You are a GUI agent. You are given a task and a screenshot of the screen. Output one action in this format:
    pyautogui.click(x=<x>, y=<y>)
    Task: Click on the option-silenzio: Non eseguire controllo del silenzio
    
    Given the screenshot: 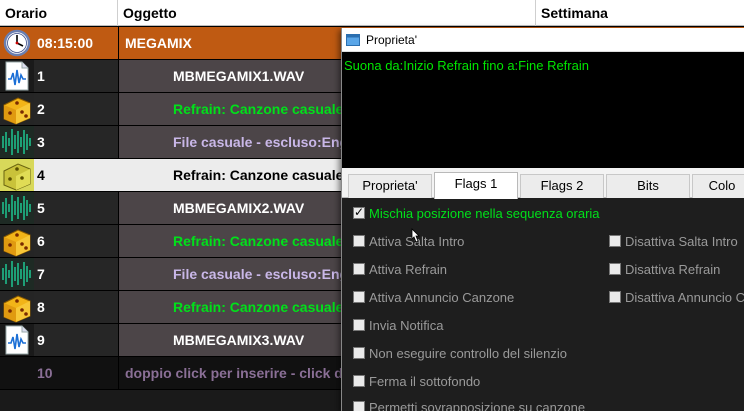 What is the action you would take?
    pyautogui.click(x=460, y=353)
    